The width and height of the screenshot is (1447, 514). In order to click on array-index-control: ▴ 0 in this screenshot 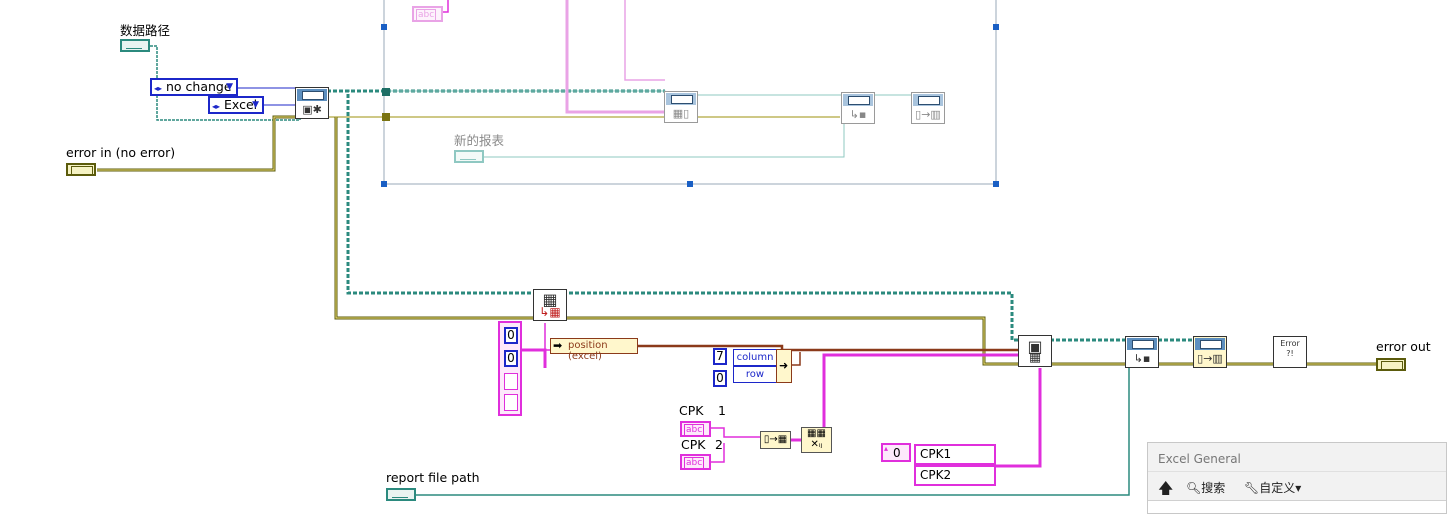, I will do `click(896, 452)`.